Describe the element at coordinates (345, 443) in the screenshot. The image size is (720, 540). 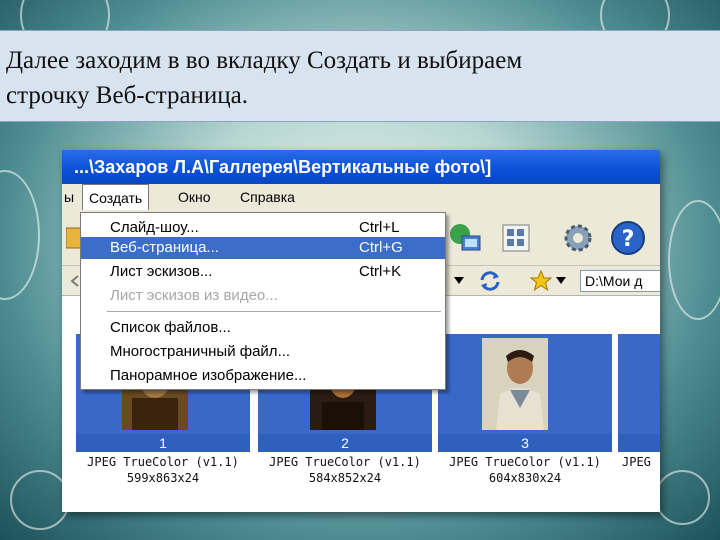
I see `thumbnail-number: 2` at that location.